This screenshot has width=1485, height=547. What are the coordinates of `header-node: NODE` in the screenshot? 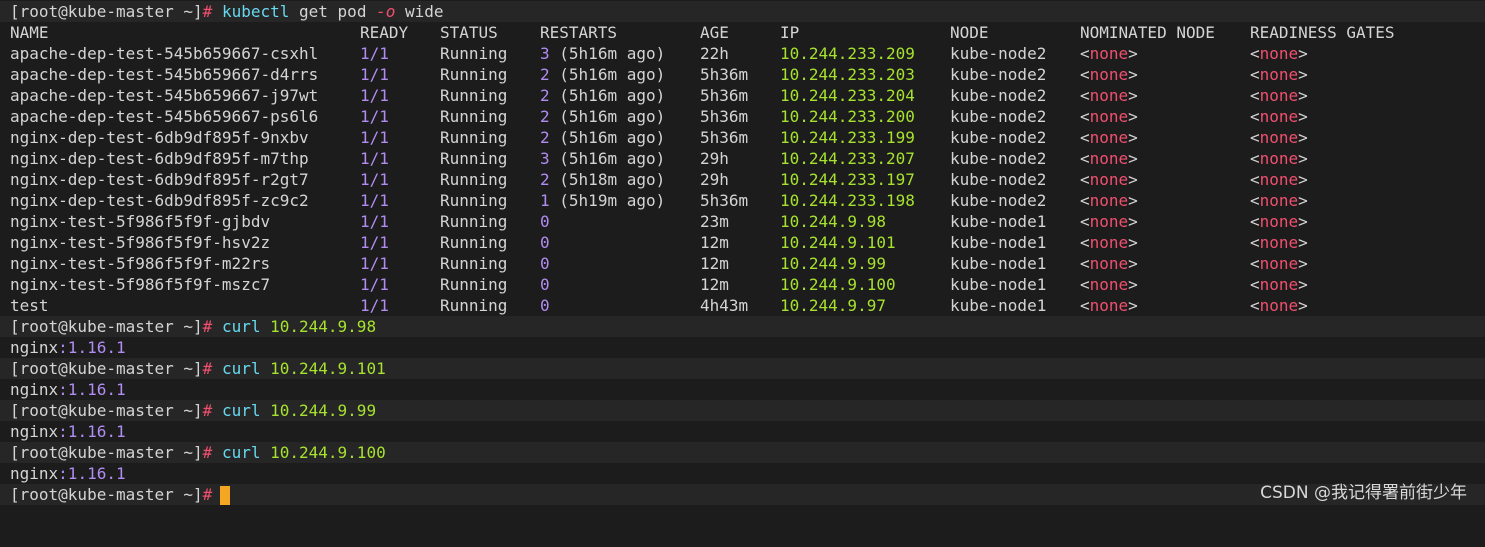 It's located at (969, 32).